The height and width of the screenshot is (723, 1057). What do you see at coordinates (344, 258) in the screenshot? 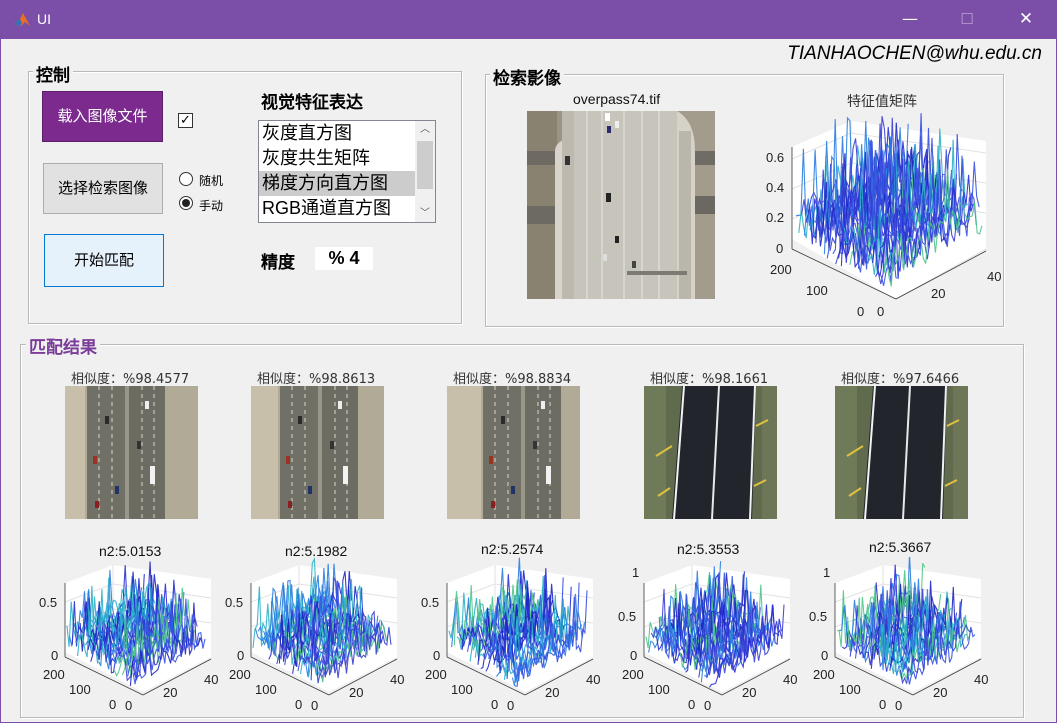
I see `accuracy-value: % 4` at bounding box center [344, 258].